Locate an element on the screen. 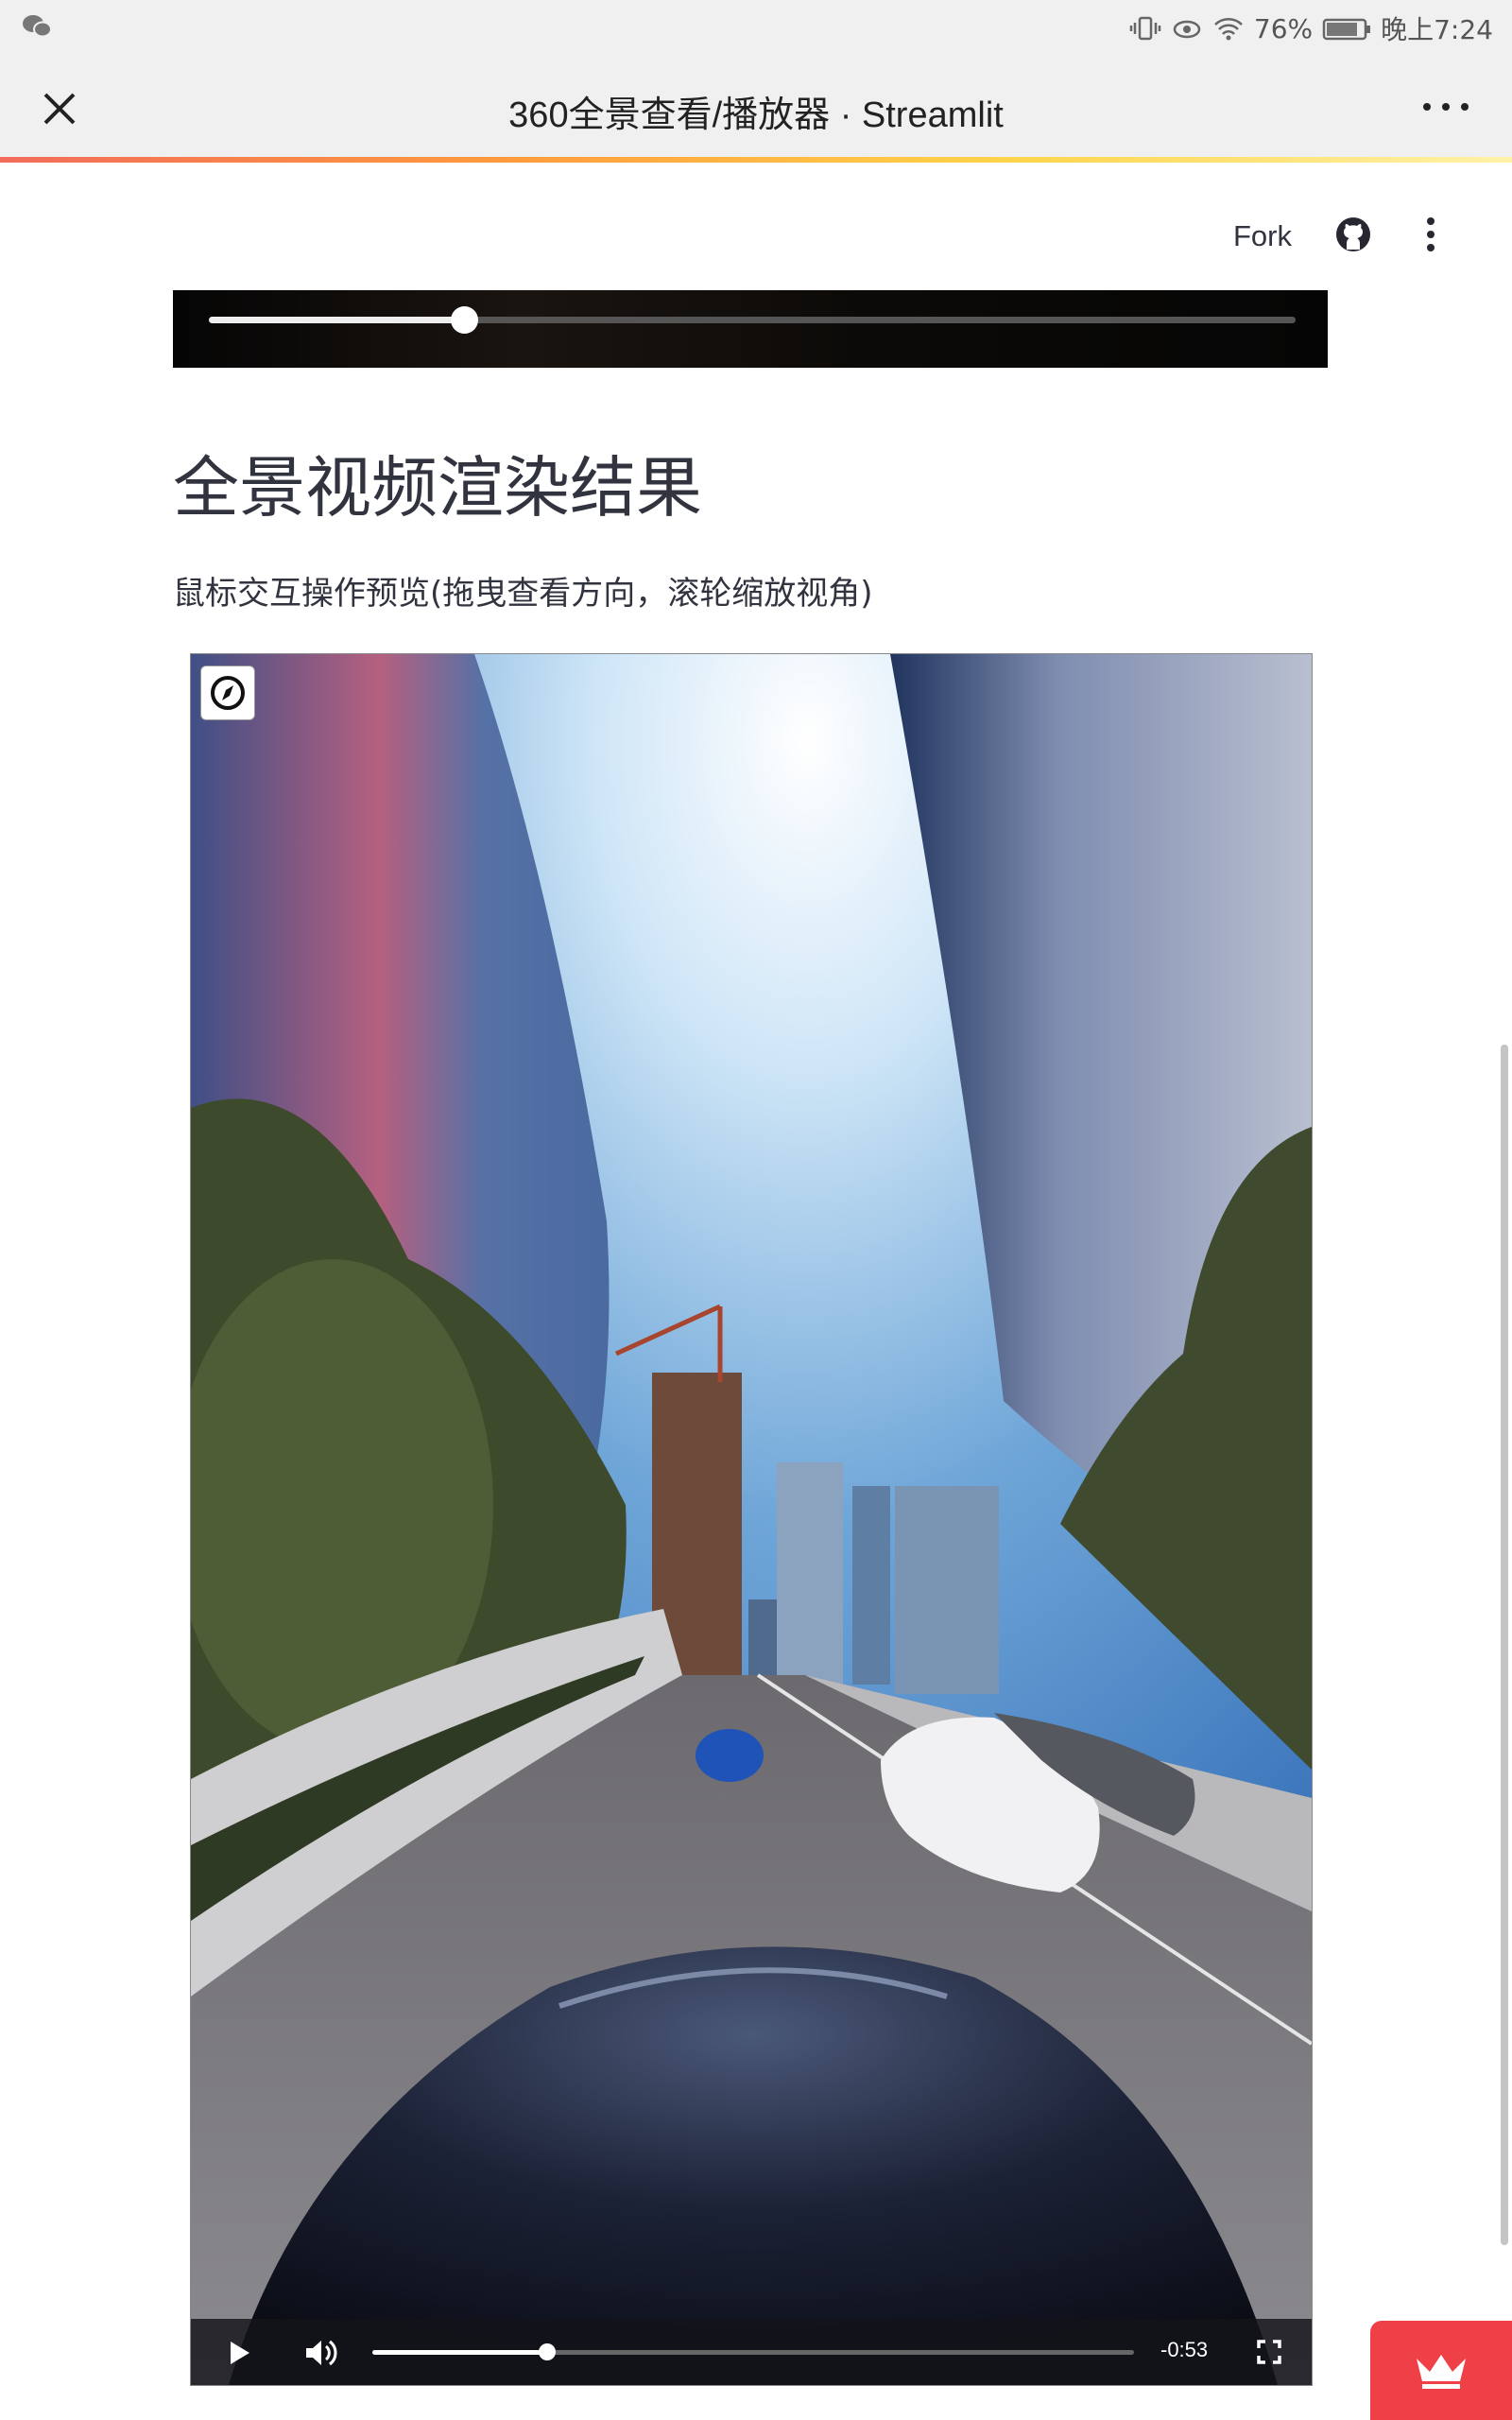 This screenshot has height=2420, width=1512. page-title: 360全景查看/播放器 · Streamlit is located at coordinates (756, 115).